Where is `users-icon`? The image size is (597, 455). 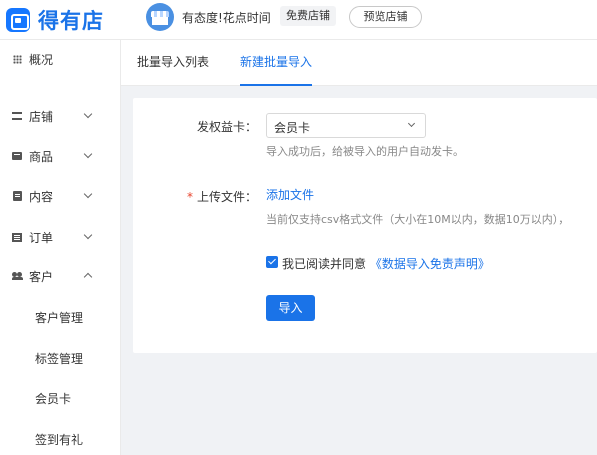
users-icon is located at coordinates (17, 276).